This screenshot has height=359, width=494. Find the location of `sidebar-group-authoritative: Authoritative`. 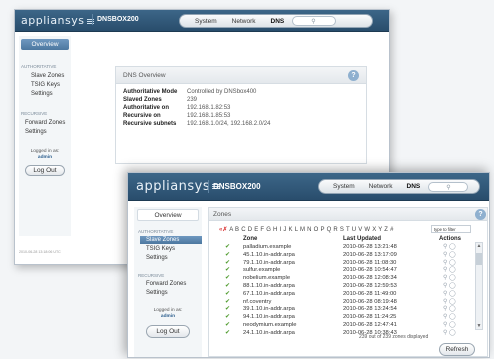

sidebar-group-authoritative: Authoritative is located at coordinates (39, 66).